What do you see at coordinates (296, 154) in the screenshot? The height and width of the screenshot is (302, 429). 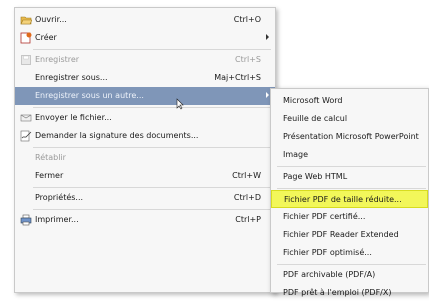 I see `submenu-item-label: Image` at bounding box center [296, 154].